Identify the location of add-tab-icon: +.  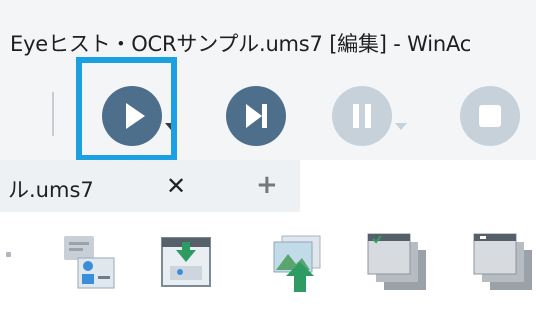
(267, 185).